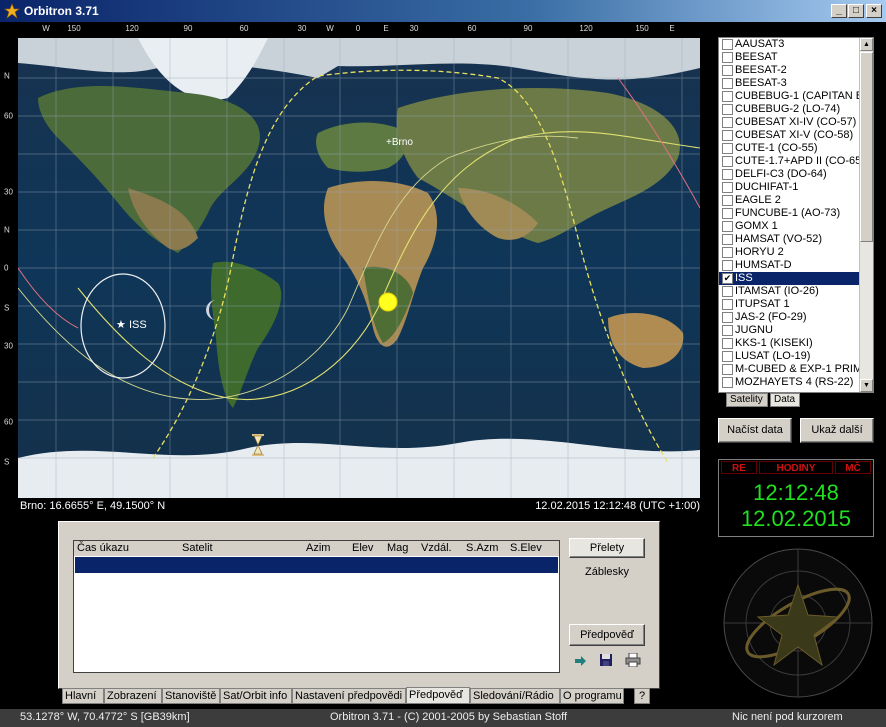  Describe the element at coordinates (528, 28) in the screenshot. I see `lon-label: 90` at that location.